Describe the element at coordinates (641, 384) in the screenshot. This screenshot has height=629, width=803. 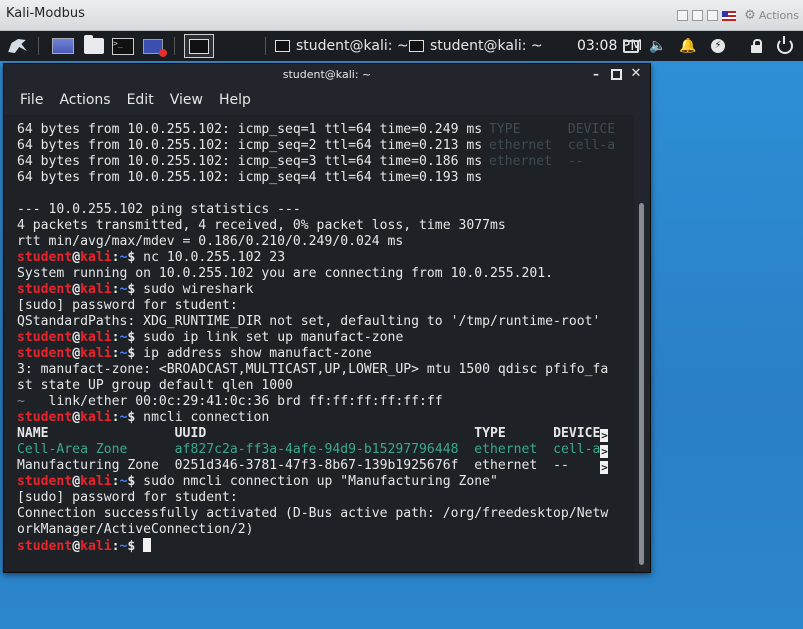
I see `scrollbar-thumb` at that location.